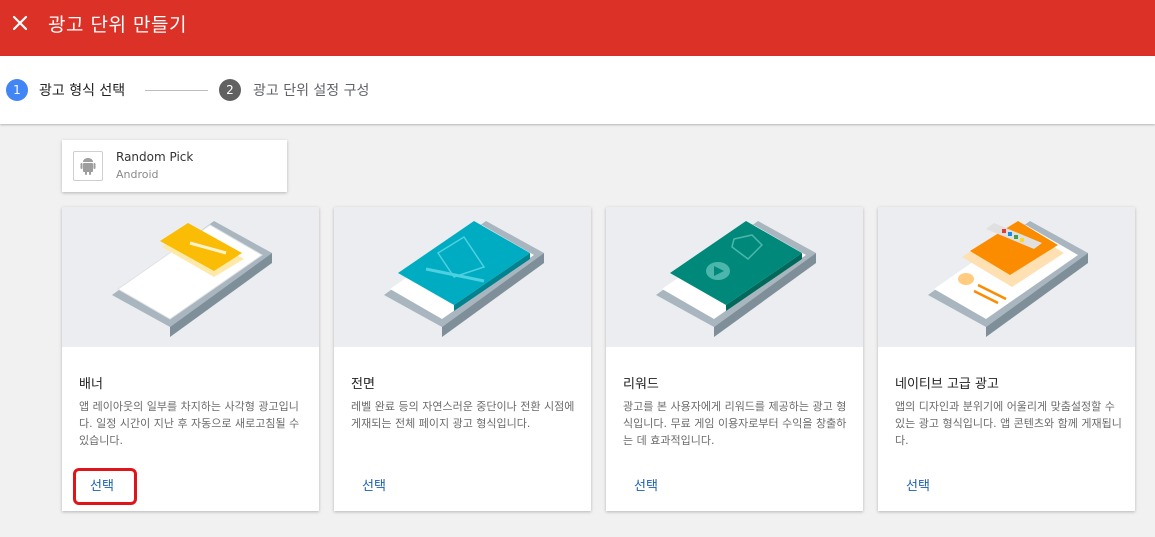 The height and width of the screenshot is (537, 1155). Describe the element at coordinates (155, 157) in the screenshot. I see `app-name: Random Pick` at that location.